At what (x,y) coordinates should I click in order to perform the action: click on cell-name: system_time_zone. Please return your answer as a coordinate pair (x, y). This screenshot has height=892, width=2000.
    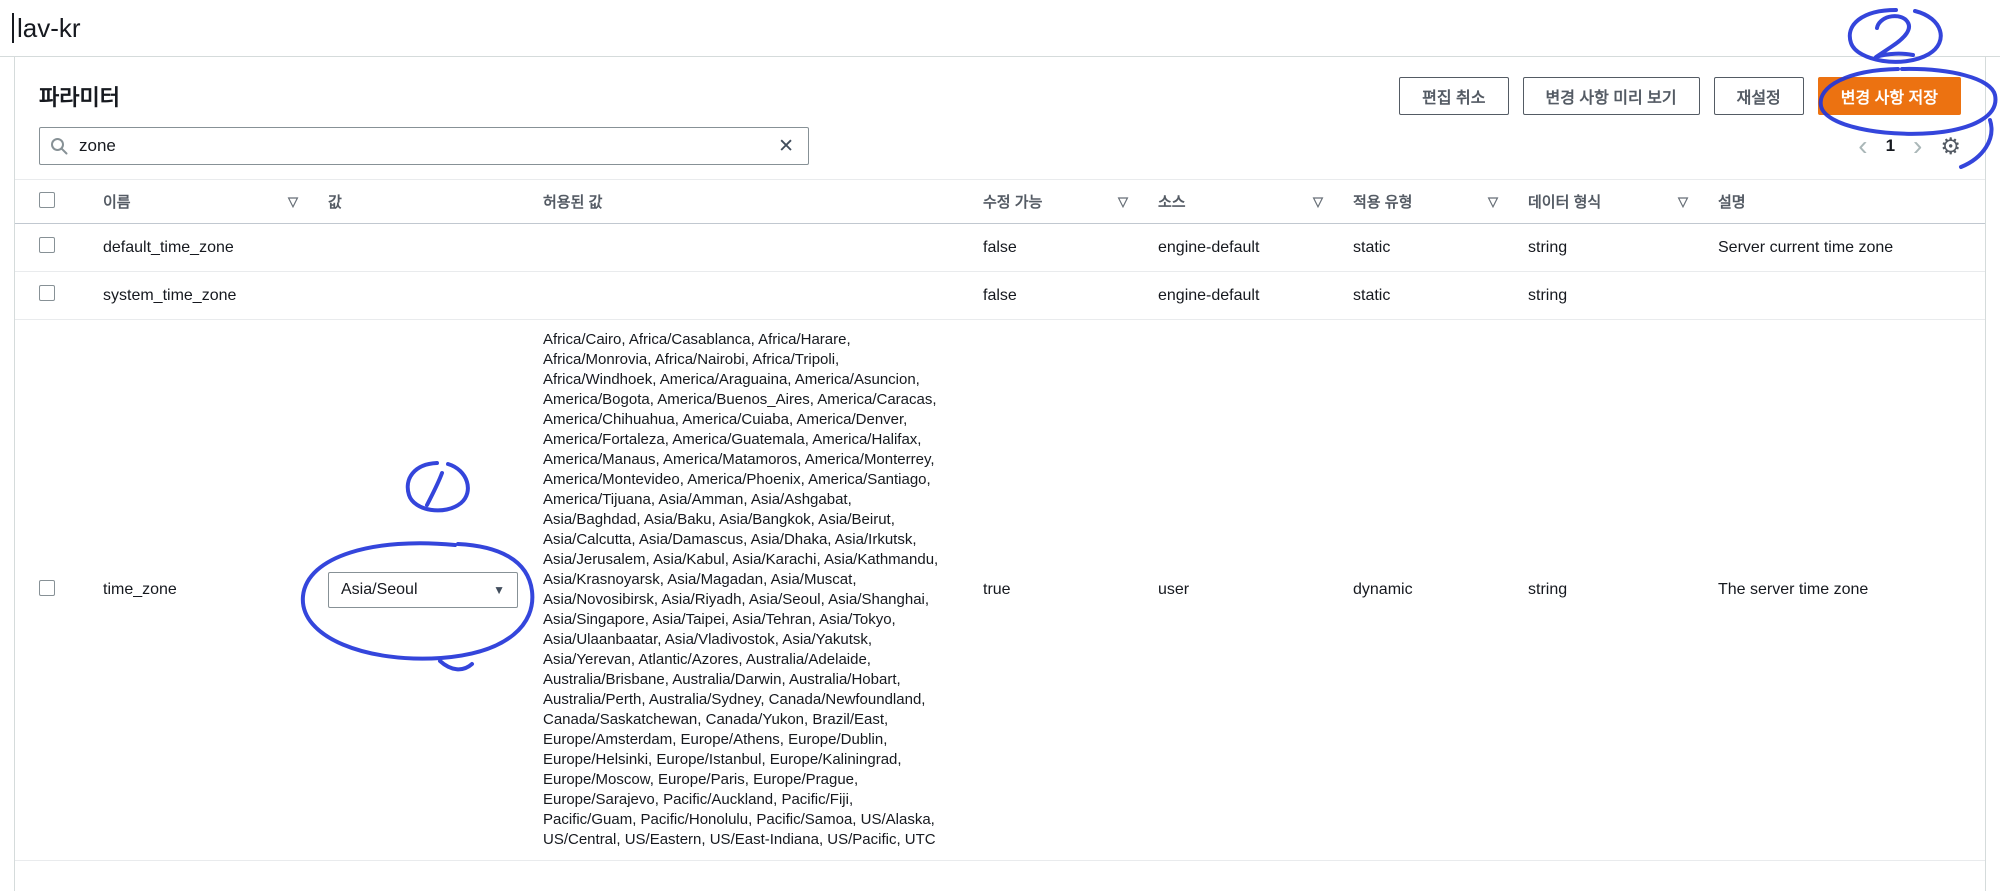
    Looking at the image, I should click on (203, 295).